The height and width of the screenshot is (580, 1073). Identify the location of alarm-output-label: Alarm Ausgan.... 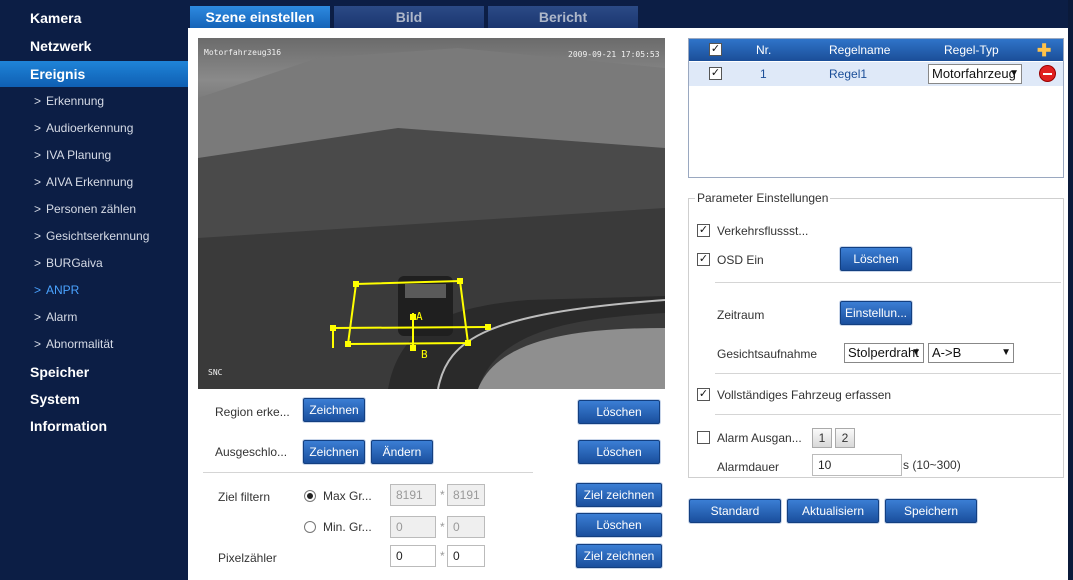
(759, 438).